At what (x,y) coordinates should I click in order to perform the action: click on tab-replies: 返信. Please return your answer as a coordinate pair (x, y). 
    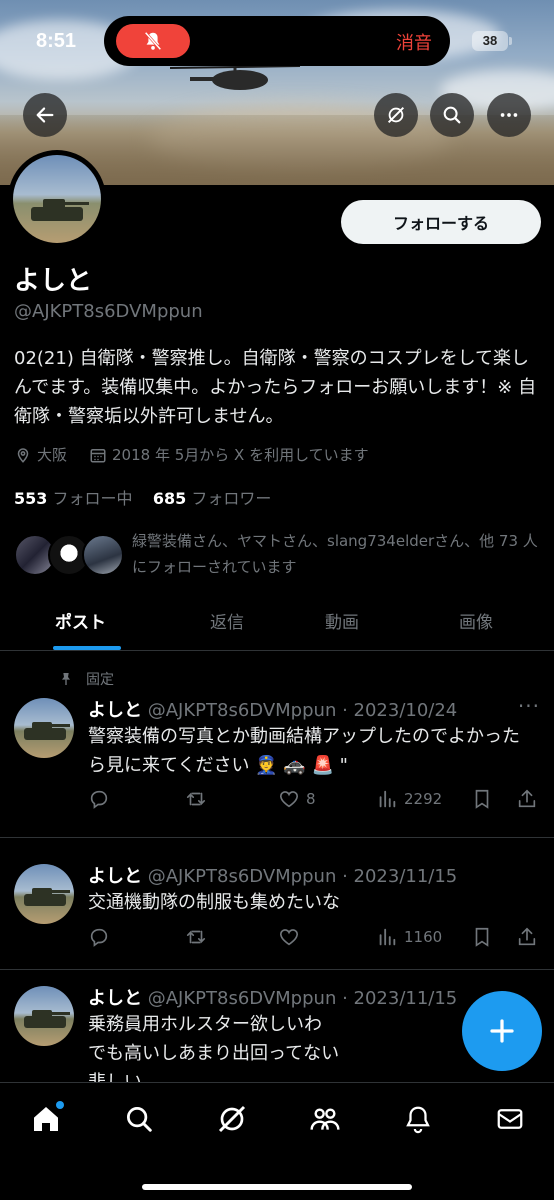
    Looking at the image, I should click on (227, 620).